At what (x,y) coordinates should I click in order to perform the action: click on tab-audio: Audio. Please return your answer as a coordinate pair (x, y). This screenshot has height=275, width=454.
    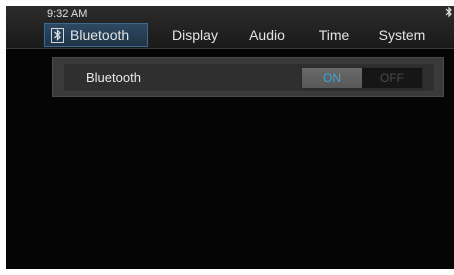
    Looking at the image, I should click on (267, 35).